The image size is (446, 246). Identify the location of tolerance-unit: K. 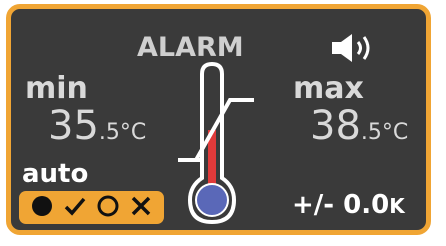
(397, 206).